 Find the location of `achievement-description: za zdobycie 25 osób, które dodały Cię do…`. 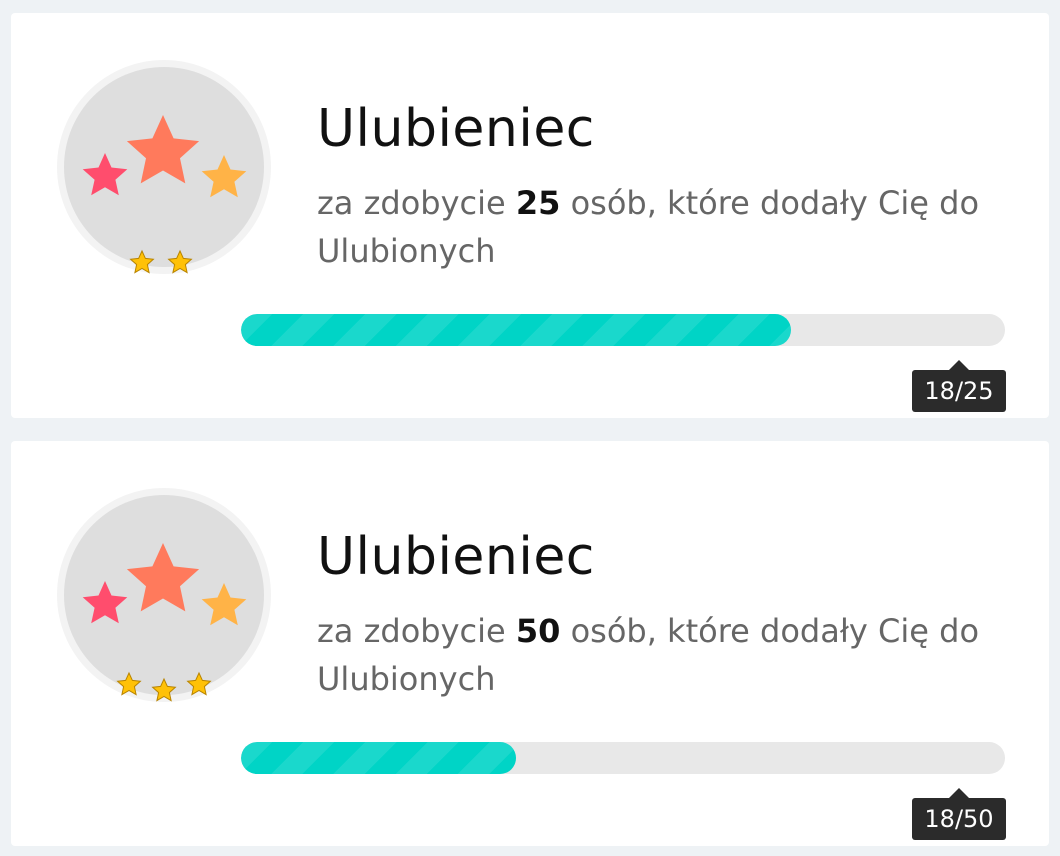

achievement-description: za zdobycie 25 osób, które dodały Cię do… is located at coordinates (667, 227).